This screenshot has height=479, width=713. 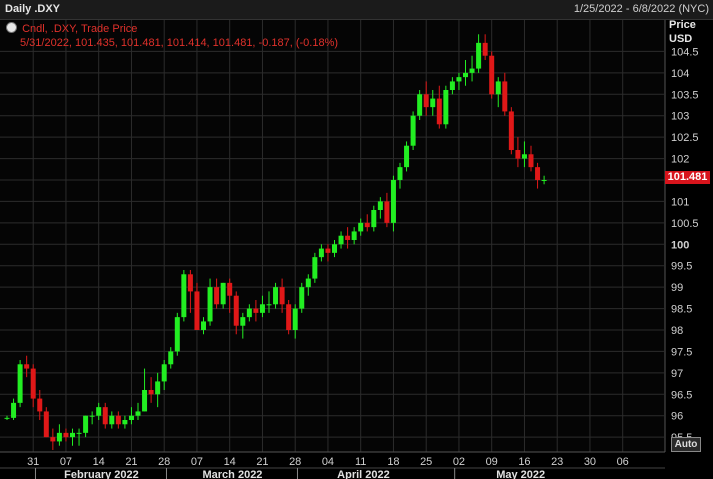 I want to click on x-tick-label: 25, so click(x=426, y=462).